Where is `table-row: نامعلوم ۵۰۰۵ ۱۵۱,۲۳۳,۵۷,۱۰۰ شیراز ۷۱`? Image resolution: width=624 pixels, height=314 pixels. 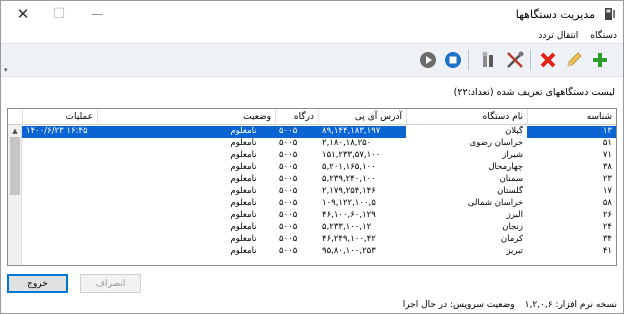 table-row: نامعلوم ۵۰۰۵ ۱۵۱,۲۳۳,۵۷,۱۰۰ شیراز ۷۱ is located at coordinates (312, 156).